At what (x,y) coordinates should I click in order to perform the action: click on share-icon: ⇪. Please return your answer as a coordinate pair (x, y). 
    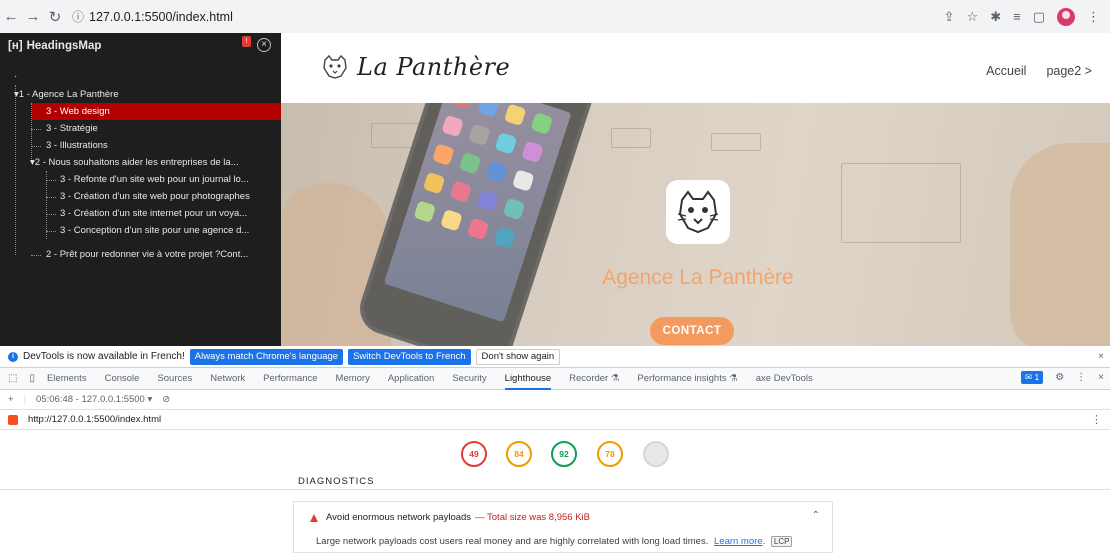
    Looking at the image, I should click on (949, 17).